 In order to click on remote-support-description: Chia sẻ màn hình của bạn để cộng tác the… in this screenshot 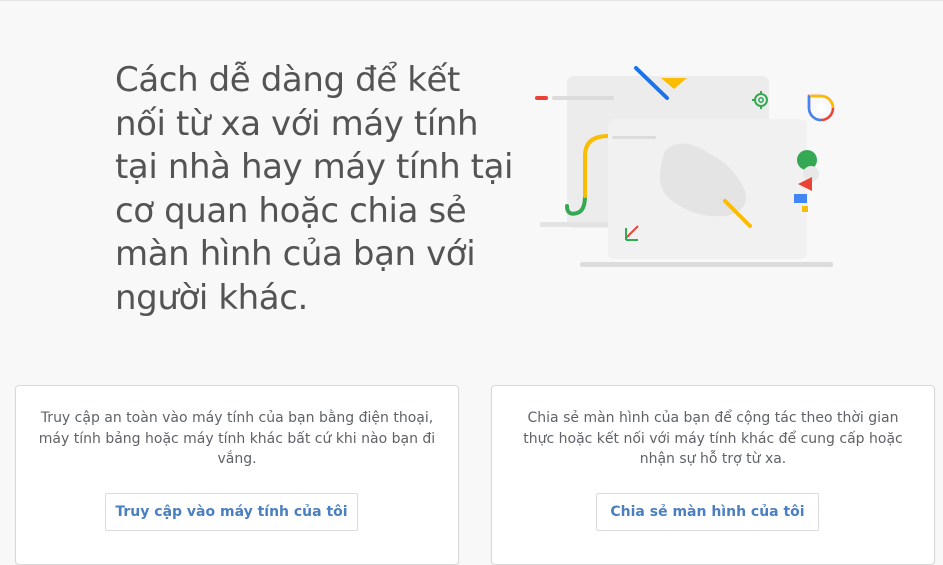, I will do `click(713, 438)`.